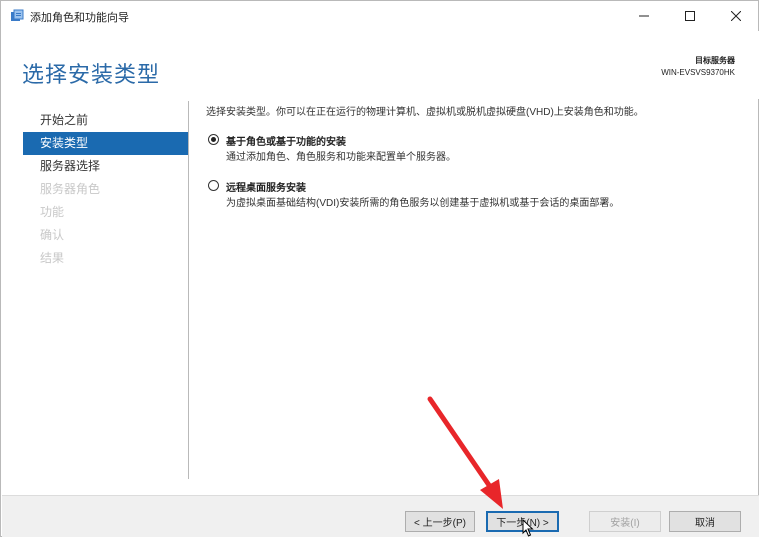 The height and width of the screenshot is (537, 759). What do you see at coordinates (379, 16) in the screenshot?
I see `title-bar: 添加角色和功能向导` at bounding box center [379, 16].